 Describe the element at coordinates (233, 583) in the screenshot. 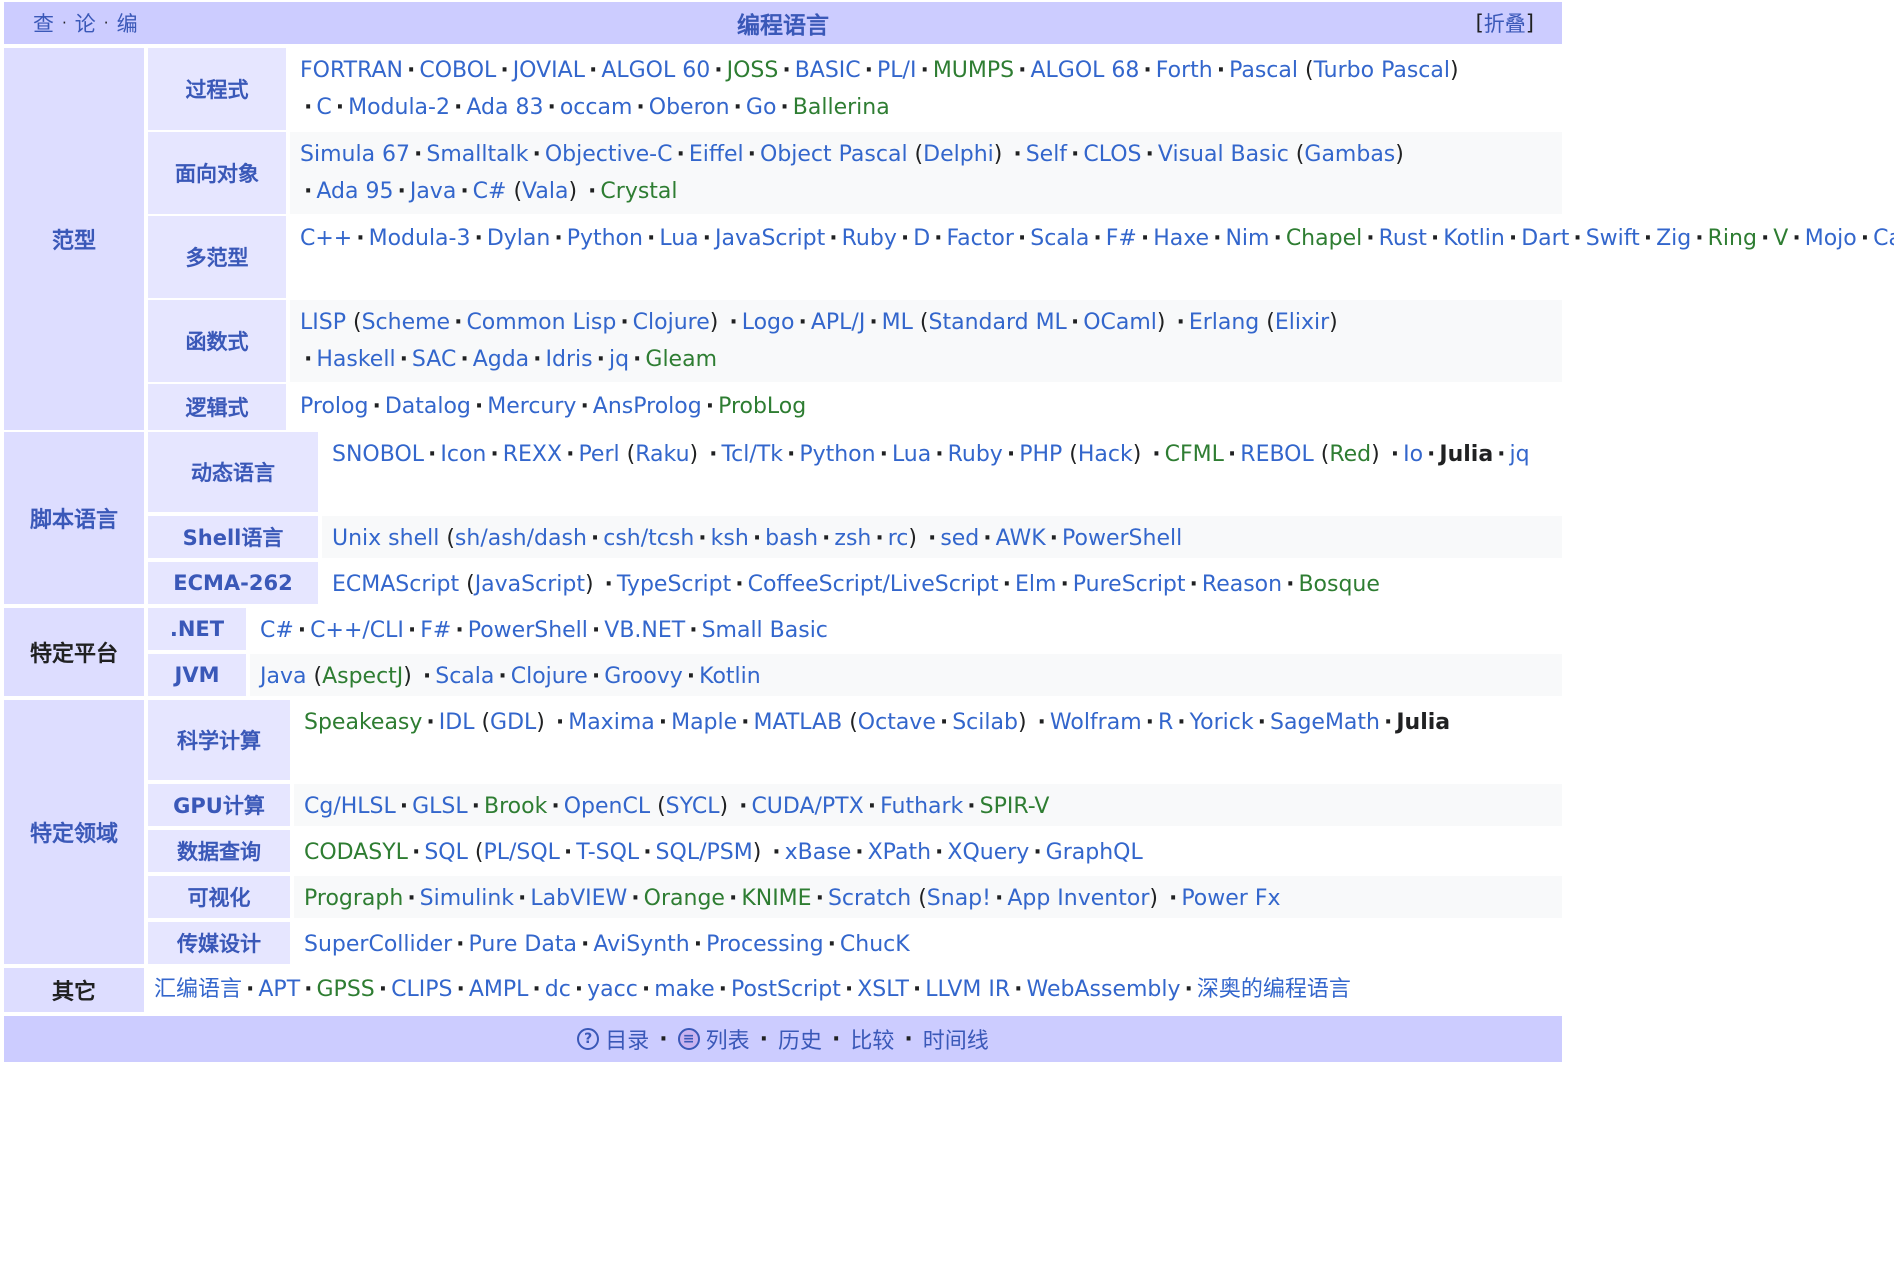

I see `row-heading: ECMA-262` at that location.